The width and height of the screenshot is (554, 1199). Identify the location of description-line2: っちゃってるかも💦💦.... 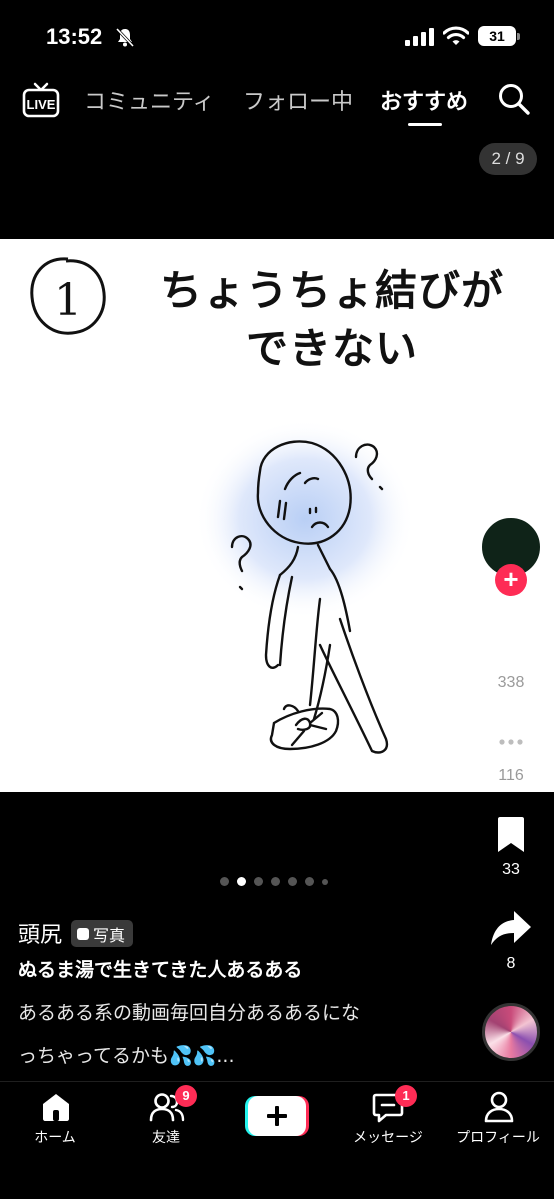
(238, 1054).